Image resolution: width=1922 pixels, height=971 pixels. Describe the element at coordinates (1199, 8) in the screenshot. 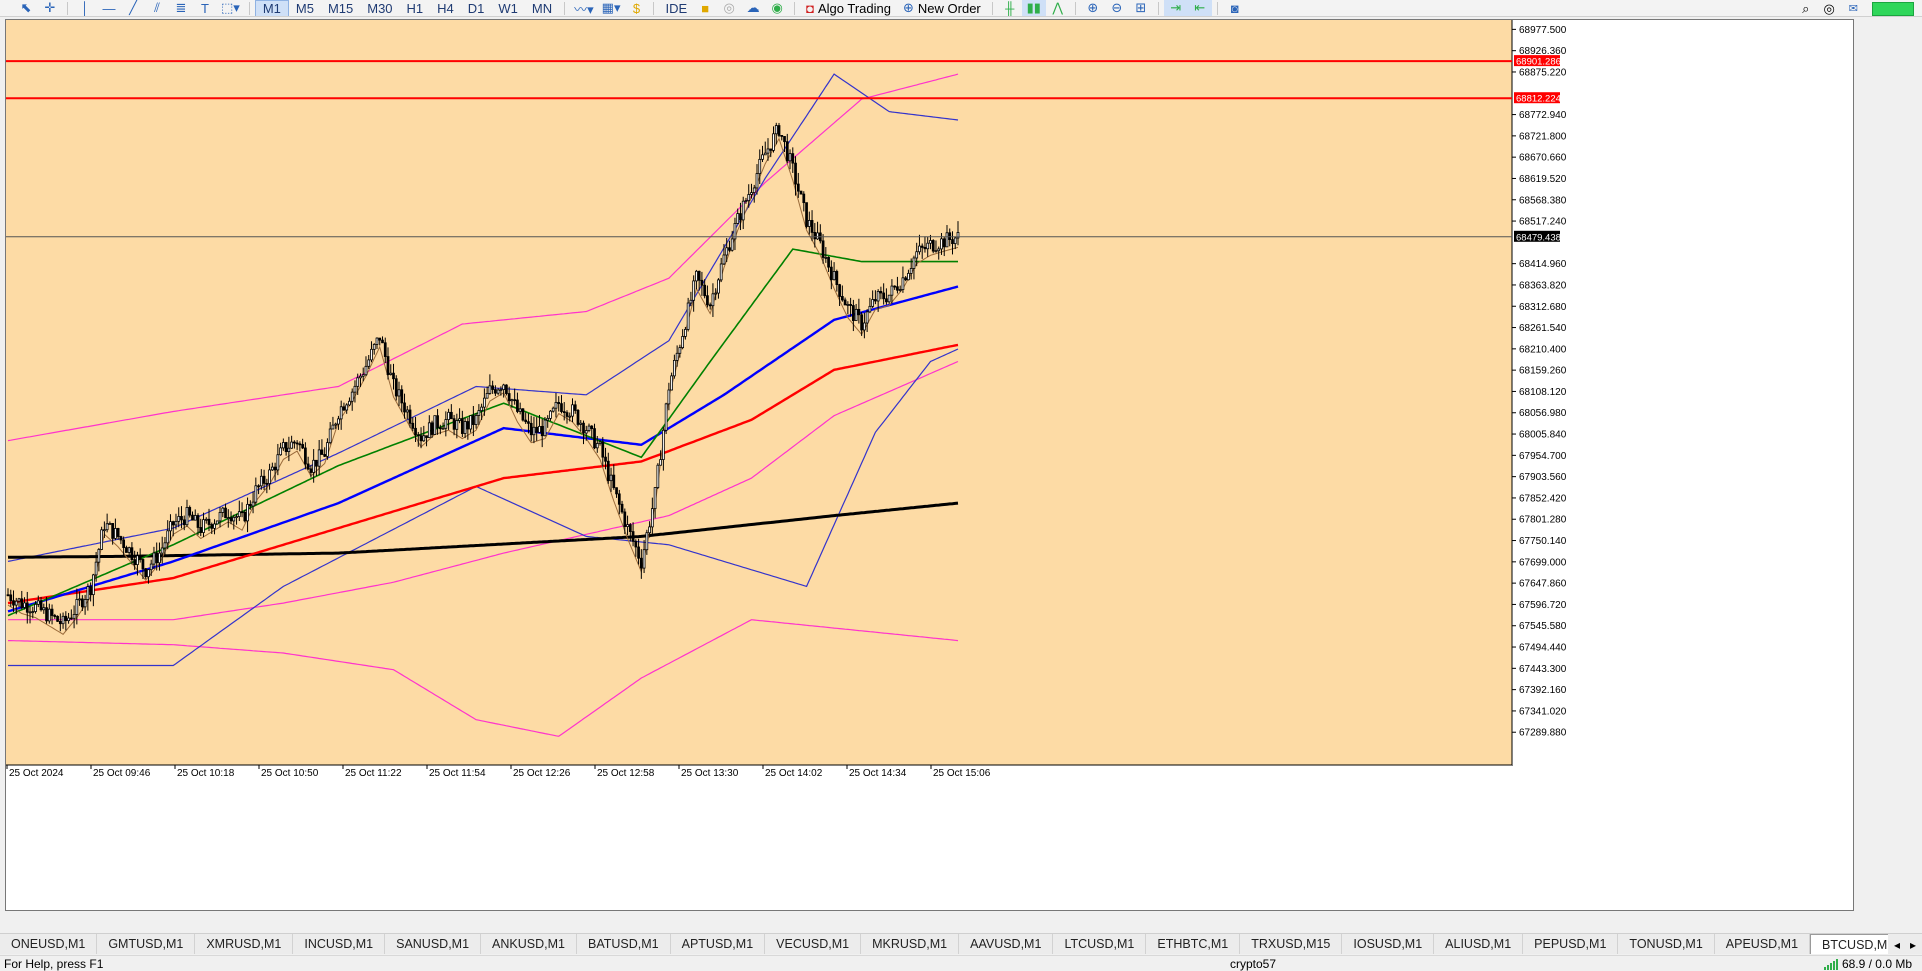

I see `chart-shift-icon: ⇤` at that location.